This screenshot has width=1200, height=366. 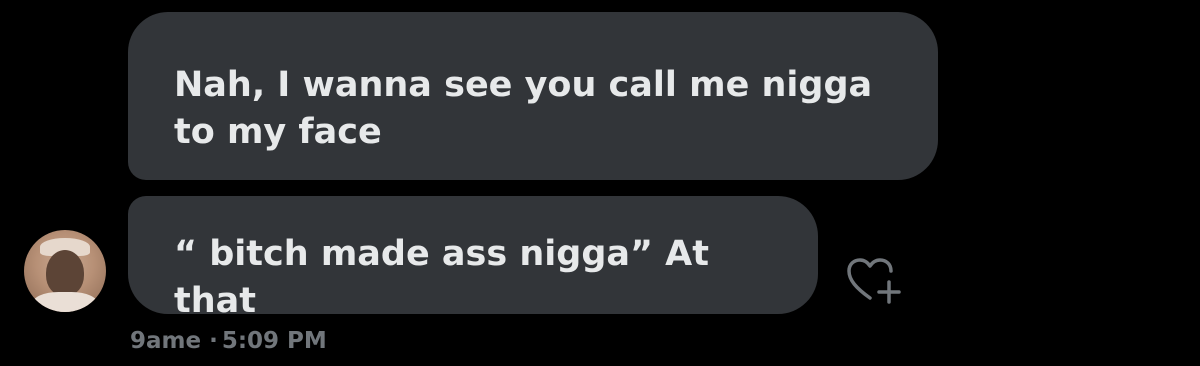 What do you see at coordinates (441, 277) in the screenshot?
I see `message-text: “ bitch made ass nigga” At that` at bounding box center [441, 277].